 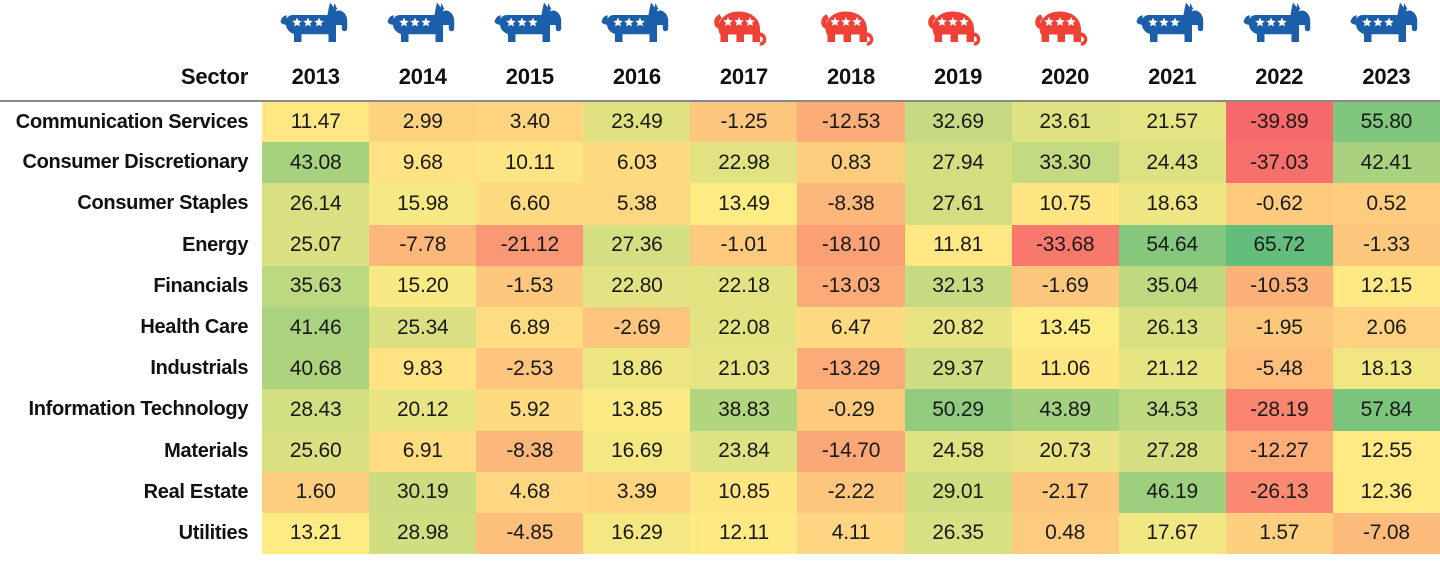 I want to click on heatmap-cell: -37.03, so click(x=1279, y=163).